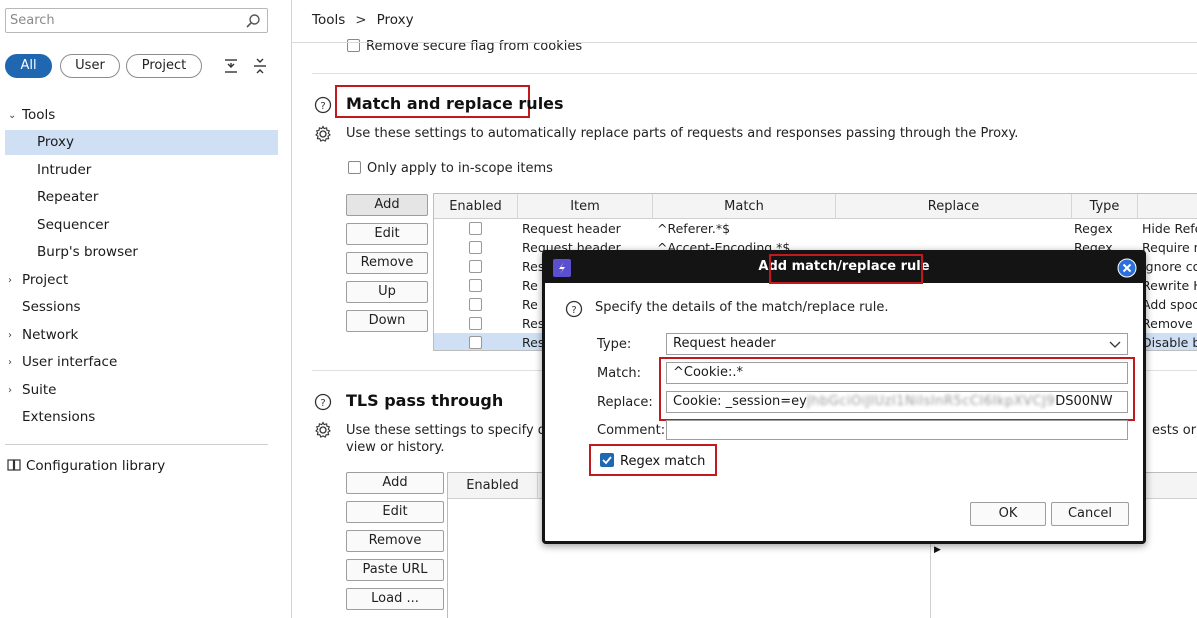  Describe the element at coordinates (12, 115) in the screenshot. I see `chevron-down-icon: ⌄` at that location.